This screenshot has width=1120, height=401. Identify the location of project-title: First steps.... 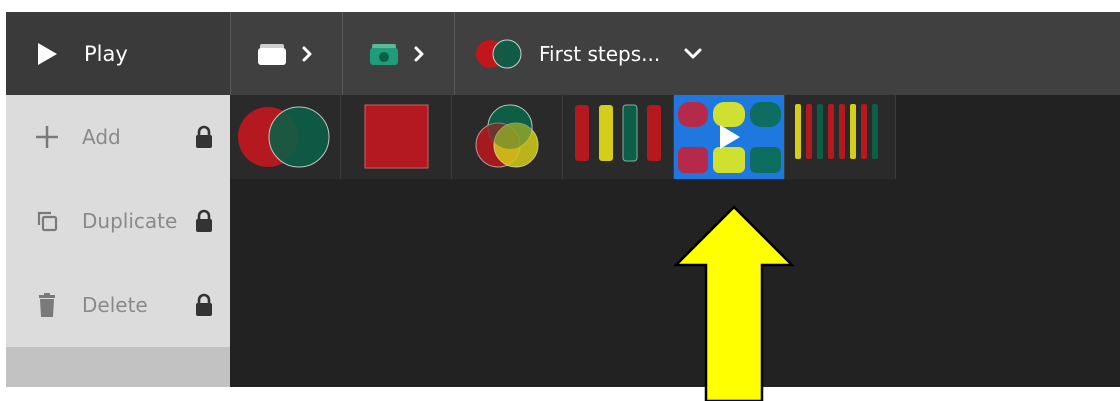
(600, 53).